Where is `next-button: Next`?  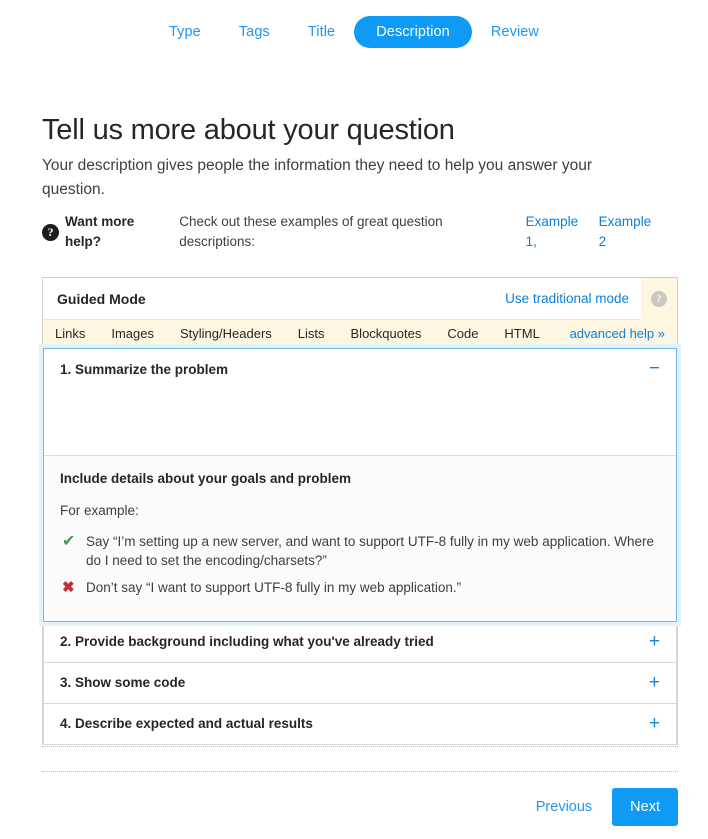
next-button: Next is located at coordinates (645, 807).